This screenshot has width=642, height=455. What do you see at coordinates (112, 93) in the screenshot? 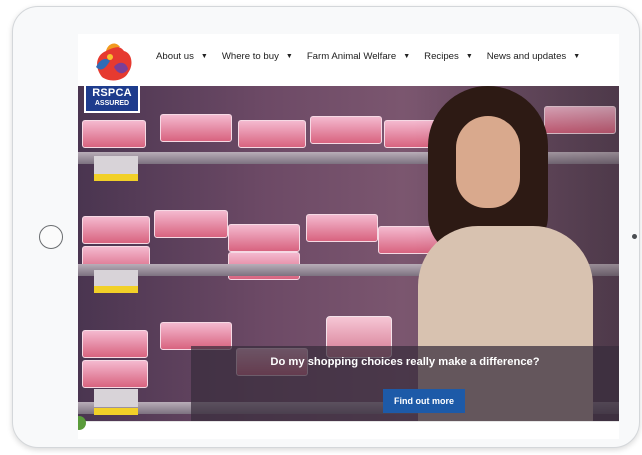
I see `logo-line1: RSPCA` at bounding box center [112, 93].